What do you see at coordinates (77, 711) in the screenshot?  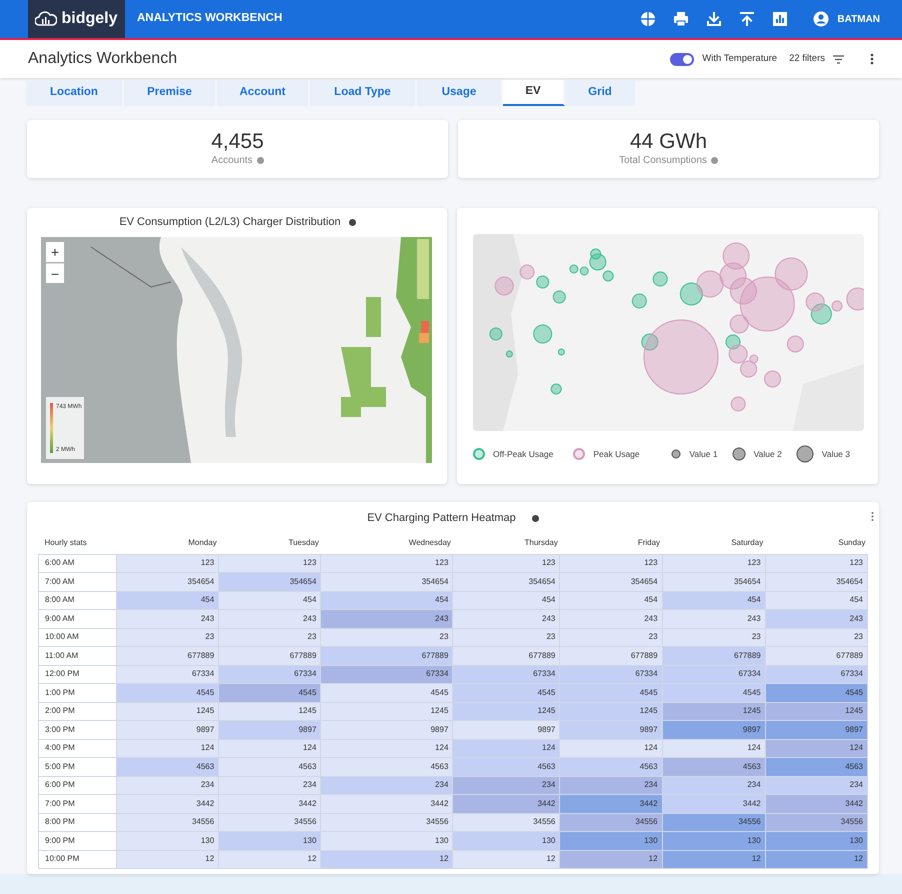 I see `row-label: 2:00 PM` at bounding box center [77, 711].